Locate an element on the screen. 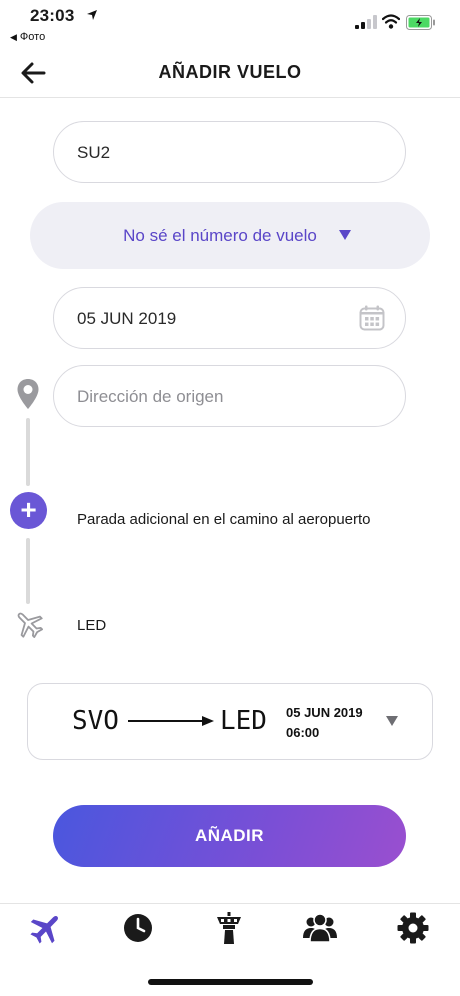 This screenshot has height=996, width=460. flight-time: 06:00 is located at coordinates (303, 732).